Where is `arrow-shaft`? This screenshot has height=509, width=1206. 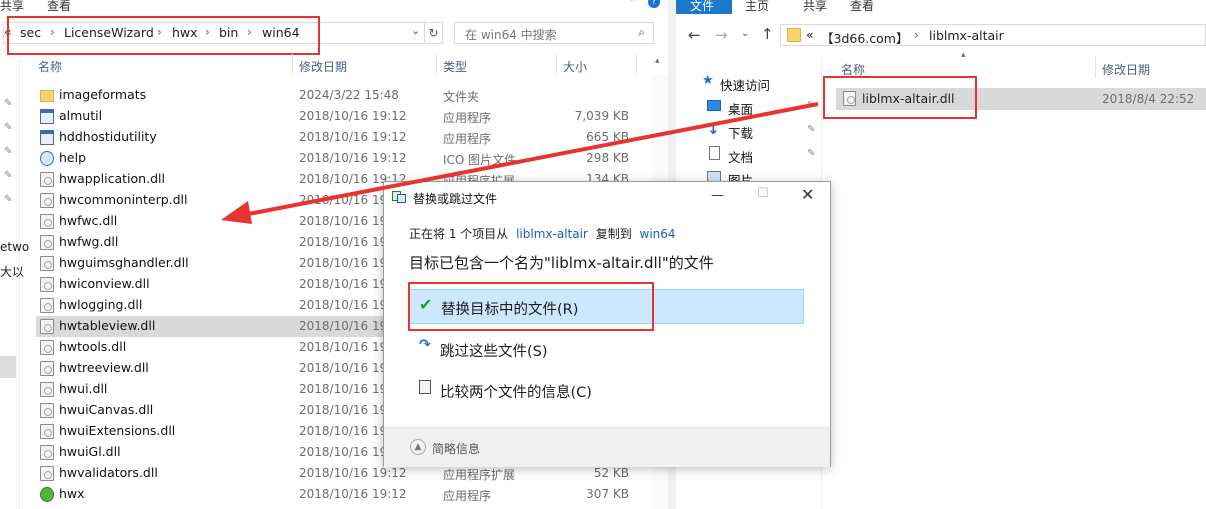
arrow-shaft is located at coordinates (528, 160).